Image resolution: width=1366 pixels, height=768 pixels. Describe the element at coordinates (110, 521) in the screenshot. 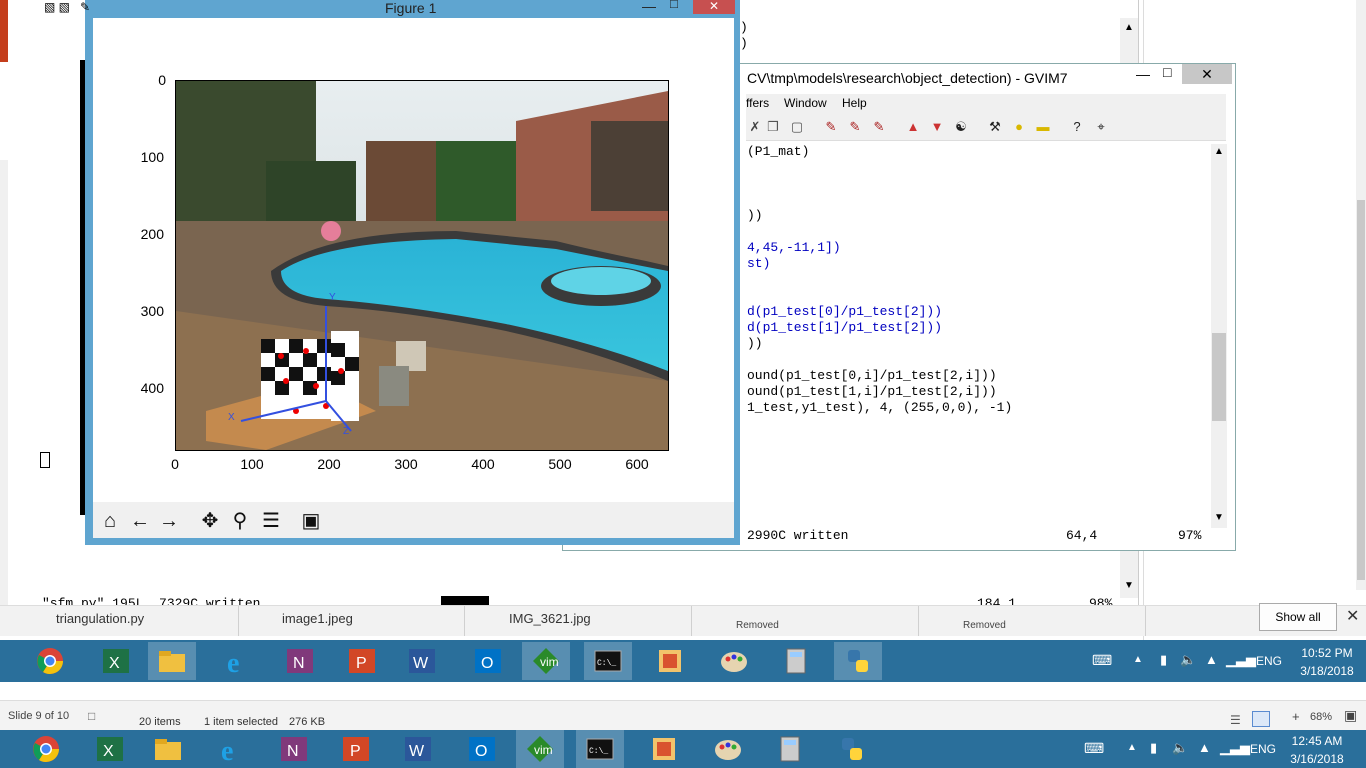

I see `home-icon: ⌂` at that location.